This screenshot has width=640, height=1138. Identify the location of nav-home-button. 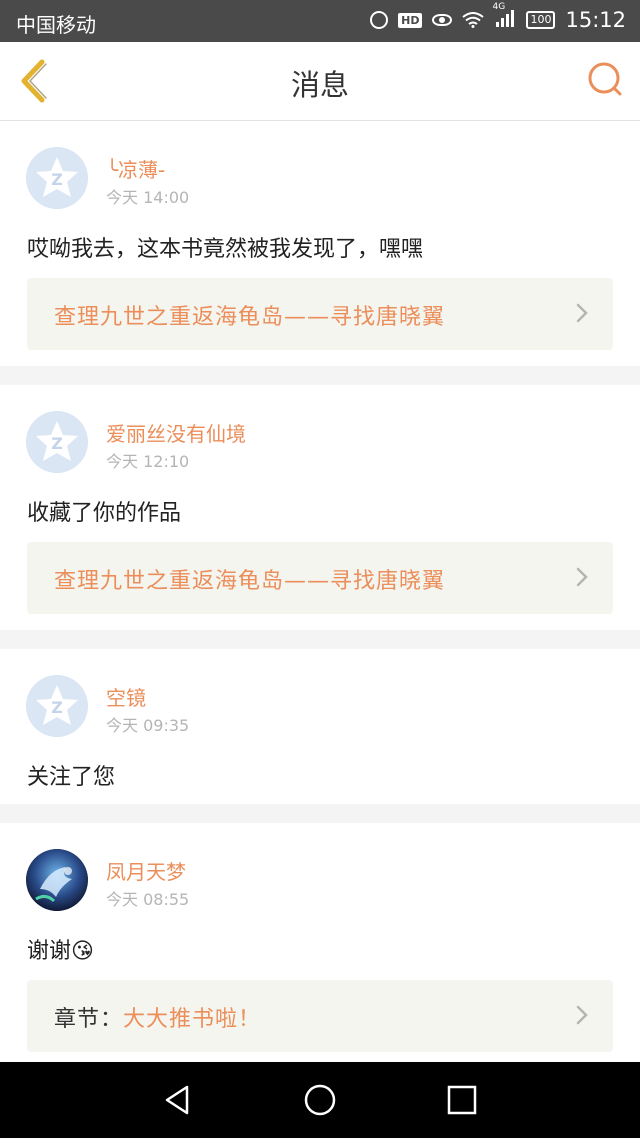
(320, 1100).